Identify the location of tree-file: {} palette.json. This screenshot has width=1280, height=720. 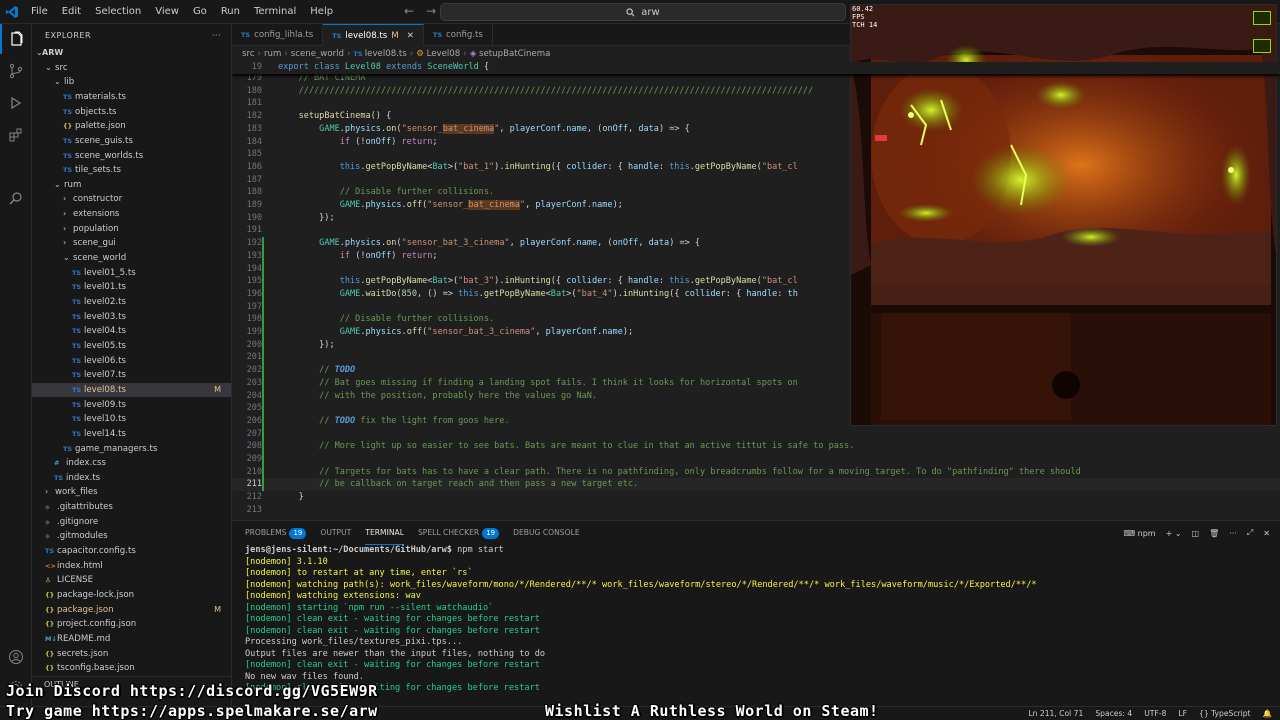
(131, 126).